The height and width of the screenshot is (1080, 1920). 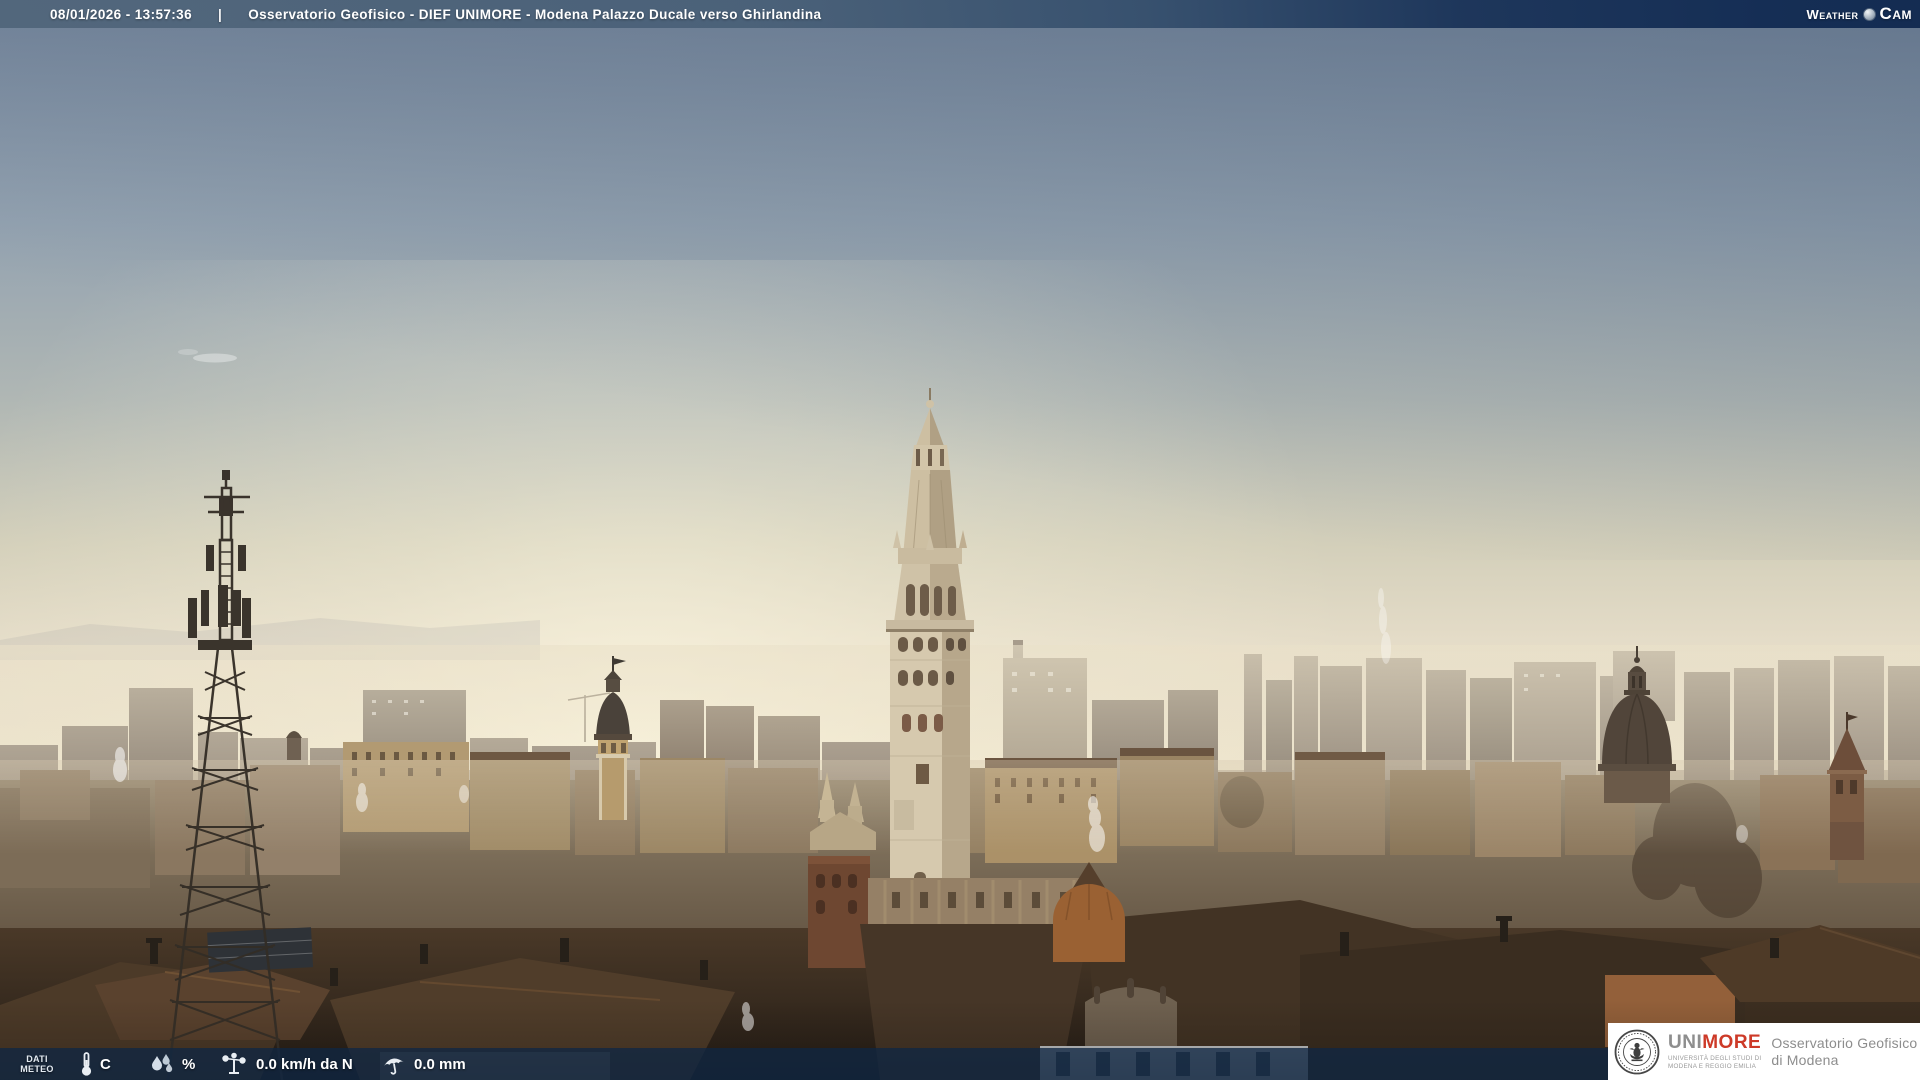 I want to click on weathercam-word2: Cam, so click(x=1895, y=13).